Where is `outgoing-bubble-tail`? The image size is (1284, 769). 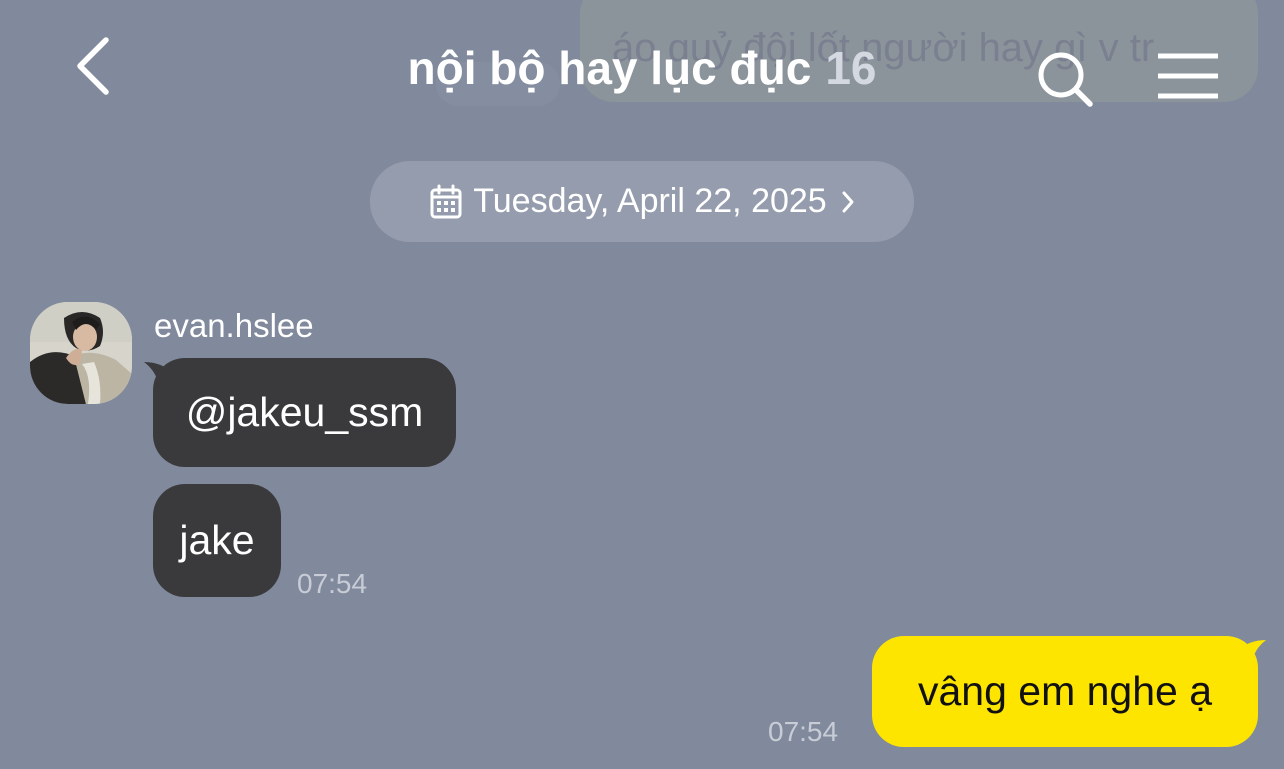 outgoing-bubble-tail is located at coordinates (1251, 658).